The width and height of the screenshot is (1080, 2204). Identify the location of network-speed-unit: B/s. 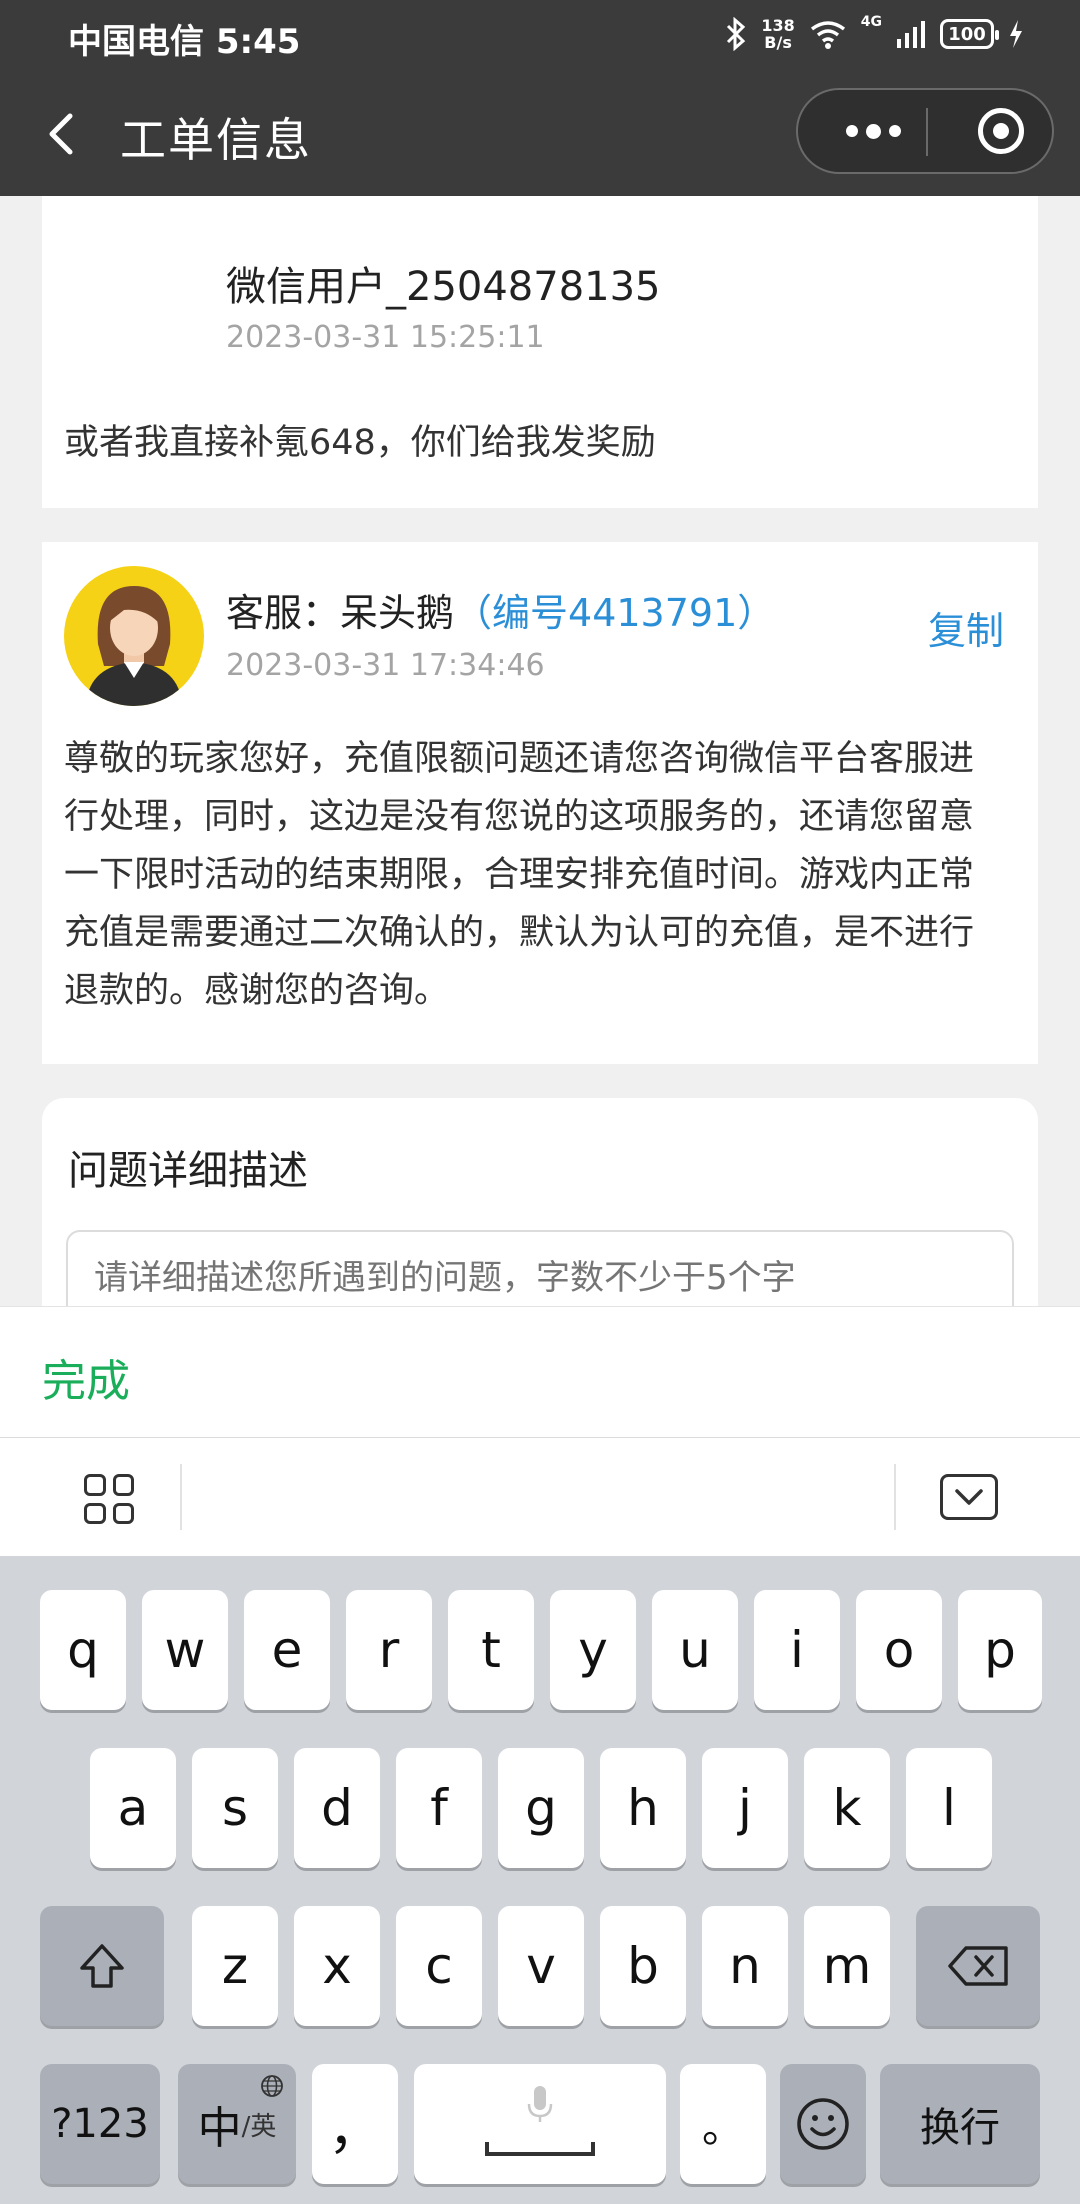
(778, 42).